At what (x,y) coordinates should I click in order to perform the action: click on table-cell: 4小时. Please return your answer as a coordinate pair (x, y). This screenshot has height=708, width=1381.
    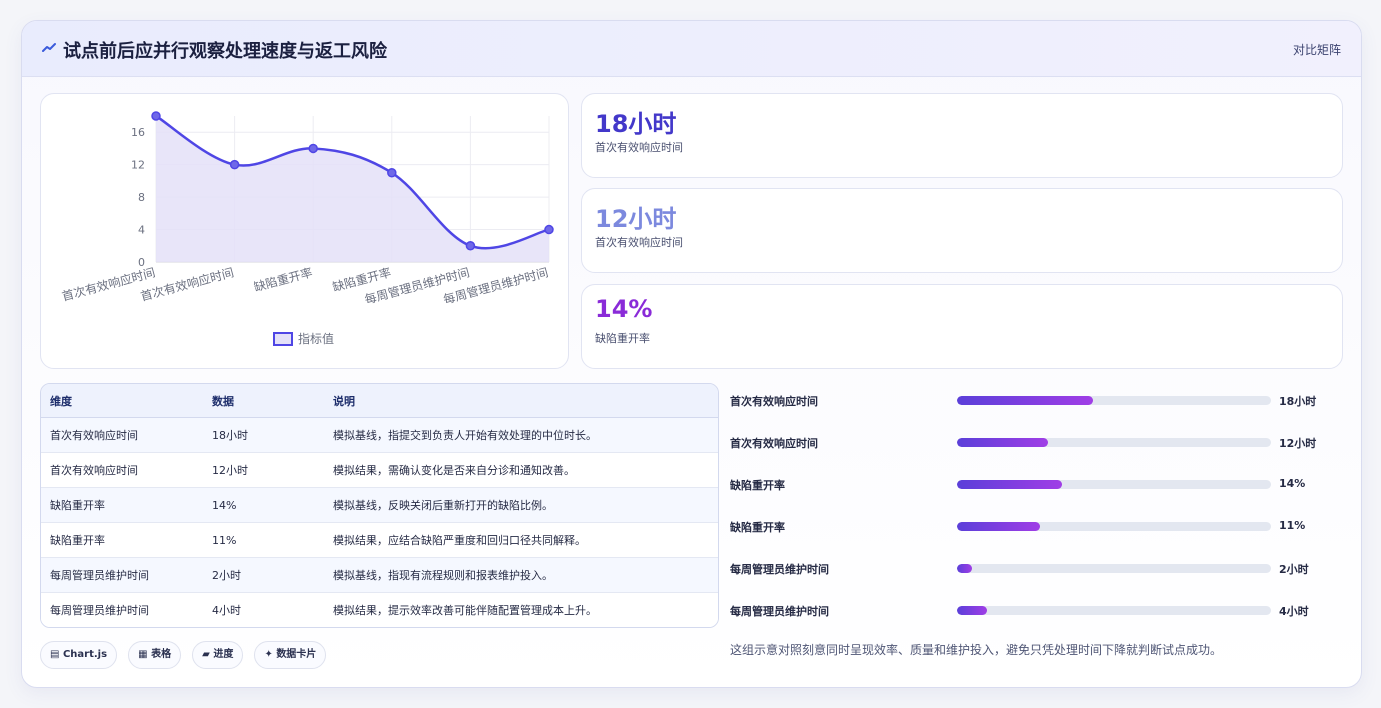
    Looking at the image, I should click on (263, 609).